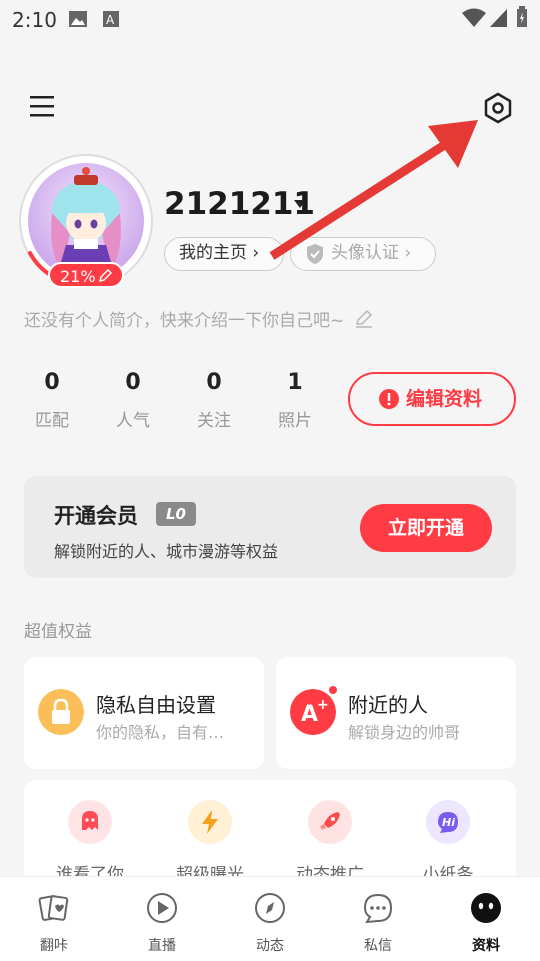 The image size is (540, 961). I want to click on chevron-down-icon, so click(300, 204).